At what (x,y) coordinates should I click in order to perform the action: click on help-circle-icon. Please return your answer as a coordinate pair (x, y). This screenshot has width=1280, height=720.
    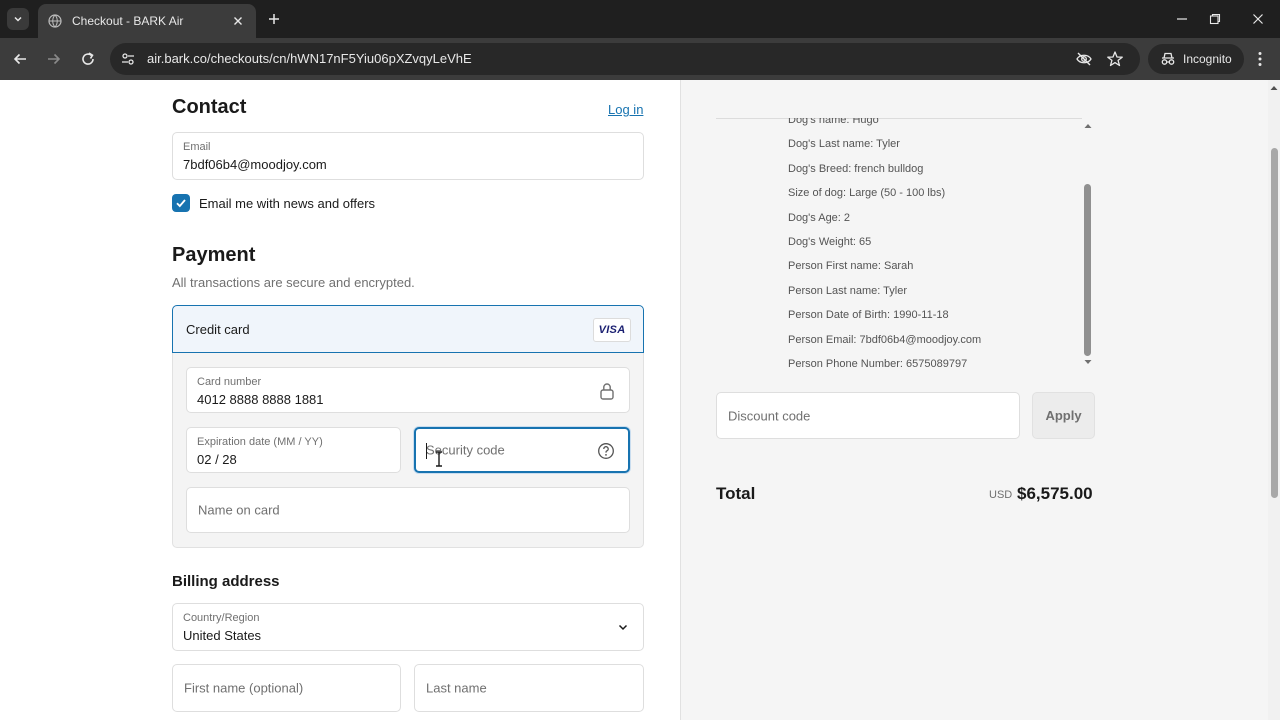
    Looking at the image, I should click on (606, 451).